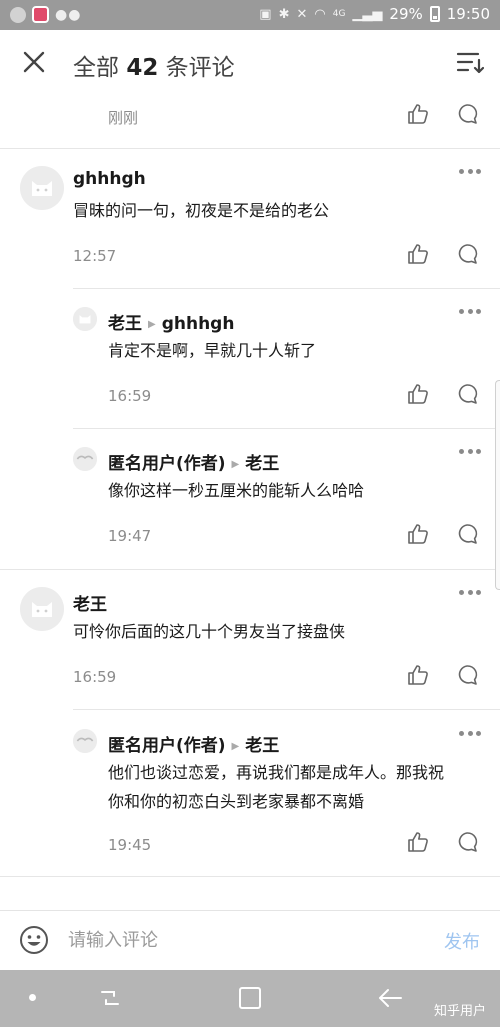 This screenshot has height=1027, width=500. I want to click on system-nav-bar: 知乎用户, so click(250, 998).